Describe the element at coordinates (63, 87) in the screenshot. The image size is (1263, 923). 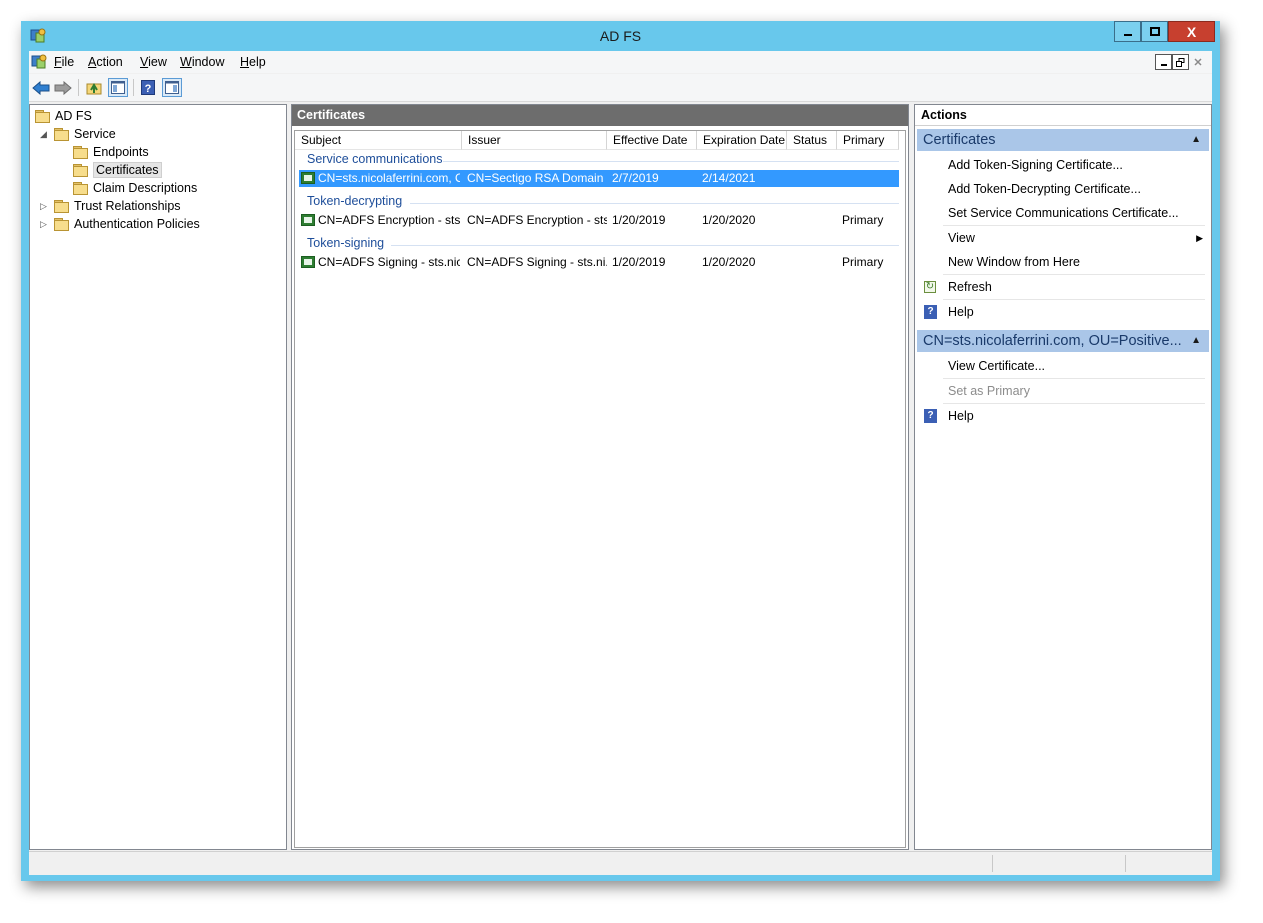
I see `forward-button` at that location.